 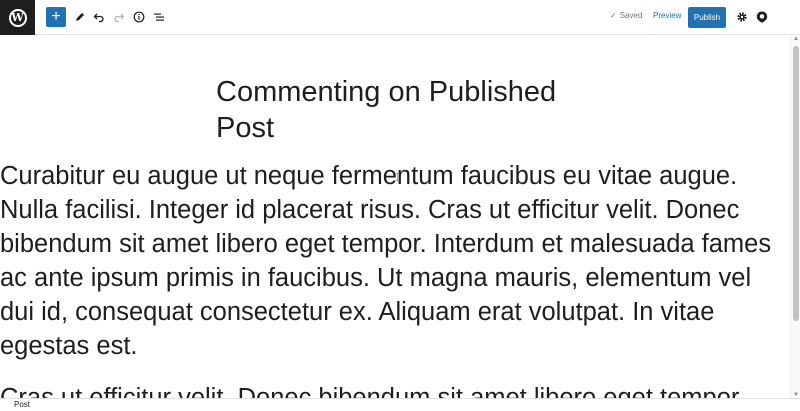 I want to click on pencil-icon, so click(x=80, y=17).